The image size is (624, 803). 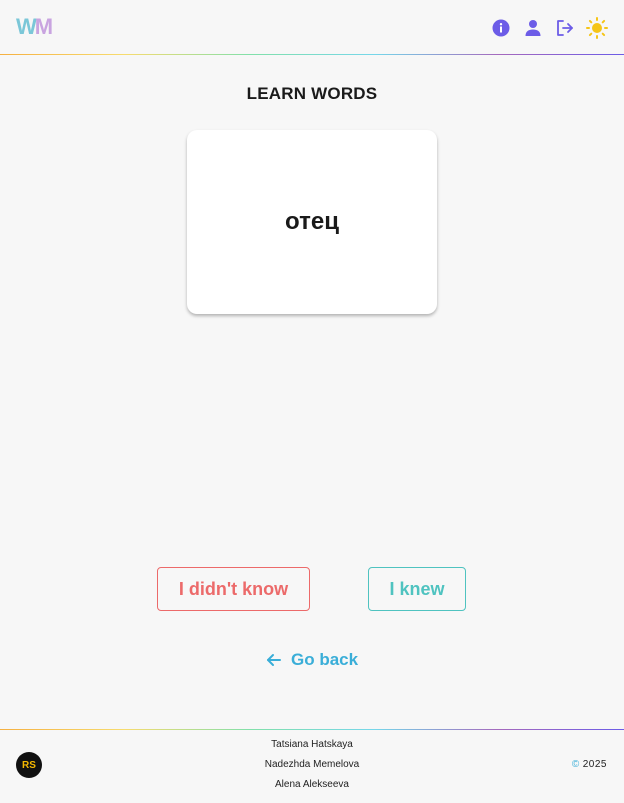 I want to click on author-link: Nadezhda Memelova, so click(x=312, y=769).